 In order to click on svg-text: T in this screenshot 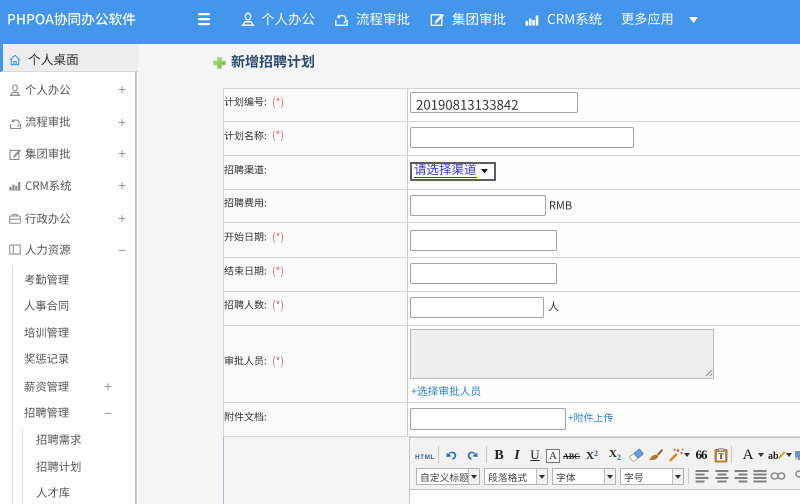, I will do `click(721, 456)`.